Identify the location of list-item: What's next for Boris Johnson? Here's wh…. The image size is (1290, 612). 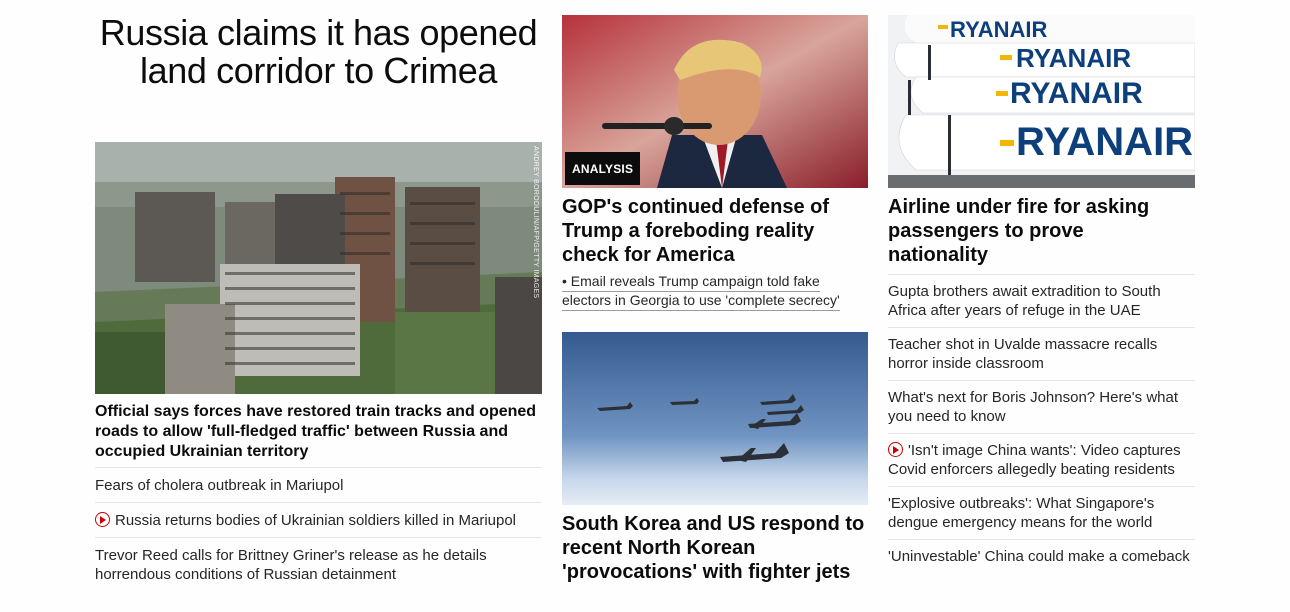
(1041, 406).